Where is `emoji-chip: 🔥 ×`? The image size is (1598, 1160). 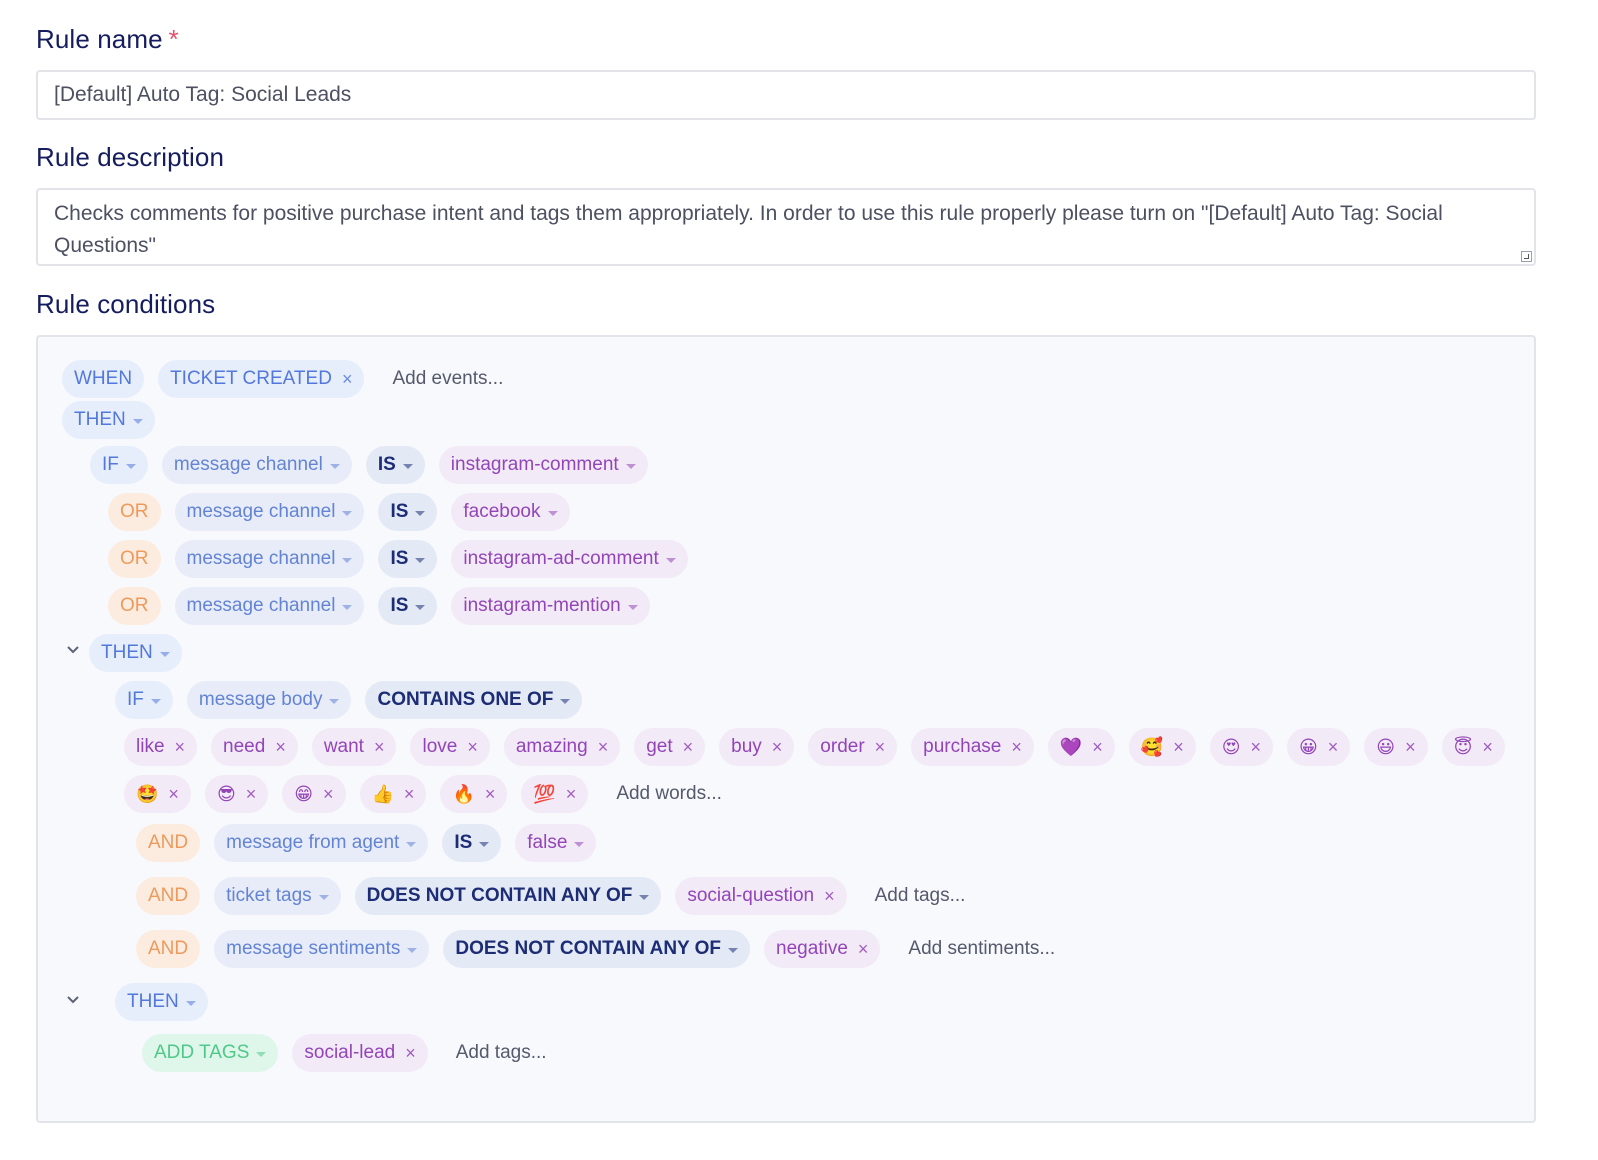
emoji-chip: 🔥 × is located at coordinates (474, 794).